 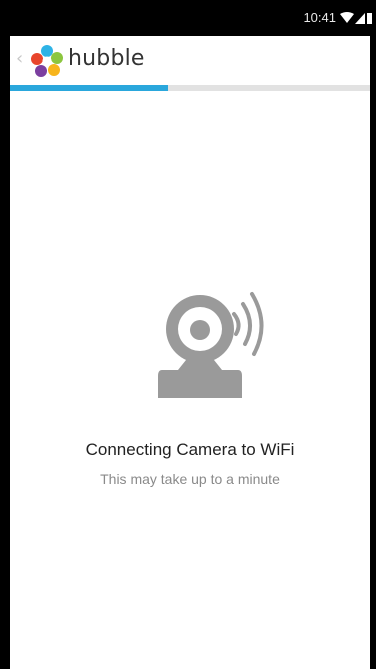 What do you see at coordinates (190, 479) in the screenshot?
I see `connecting-subtitle: This may take up to a minute` at bounding box center [190, 479].